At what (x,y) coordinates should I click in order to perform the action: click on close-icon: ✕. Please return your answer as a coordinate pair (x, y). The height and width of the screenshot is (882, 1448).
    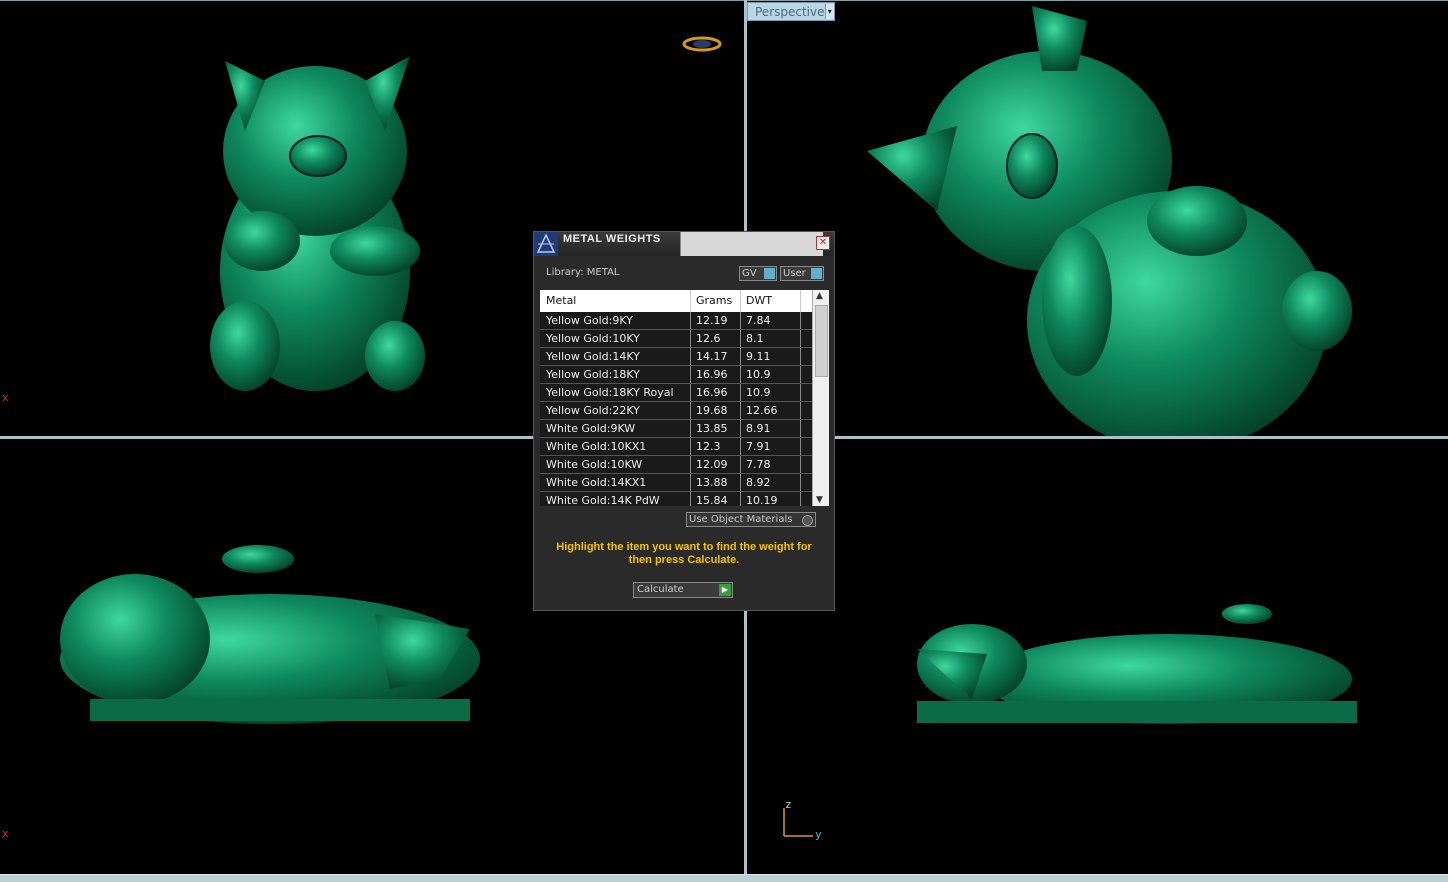
    Looking at the image, I should click on (823, 243).